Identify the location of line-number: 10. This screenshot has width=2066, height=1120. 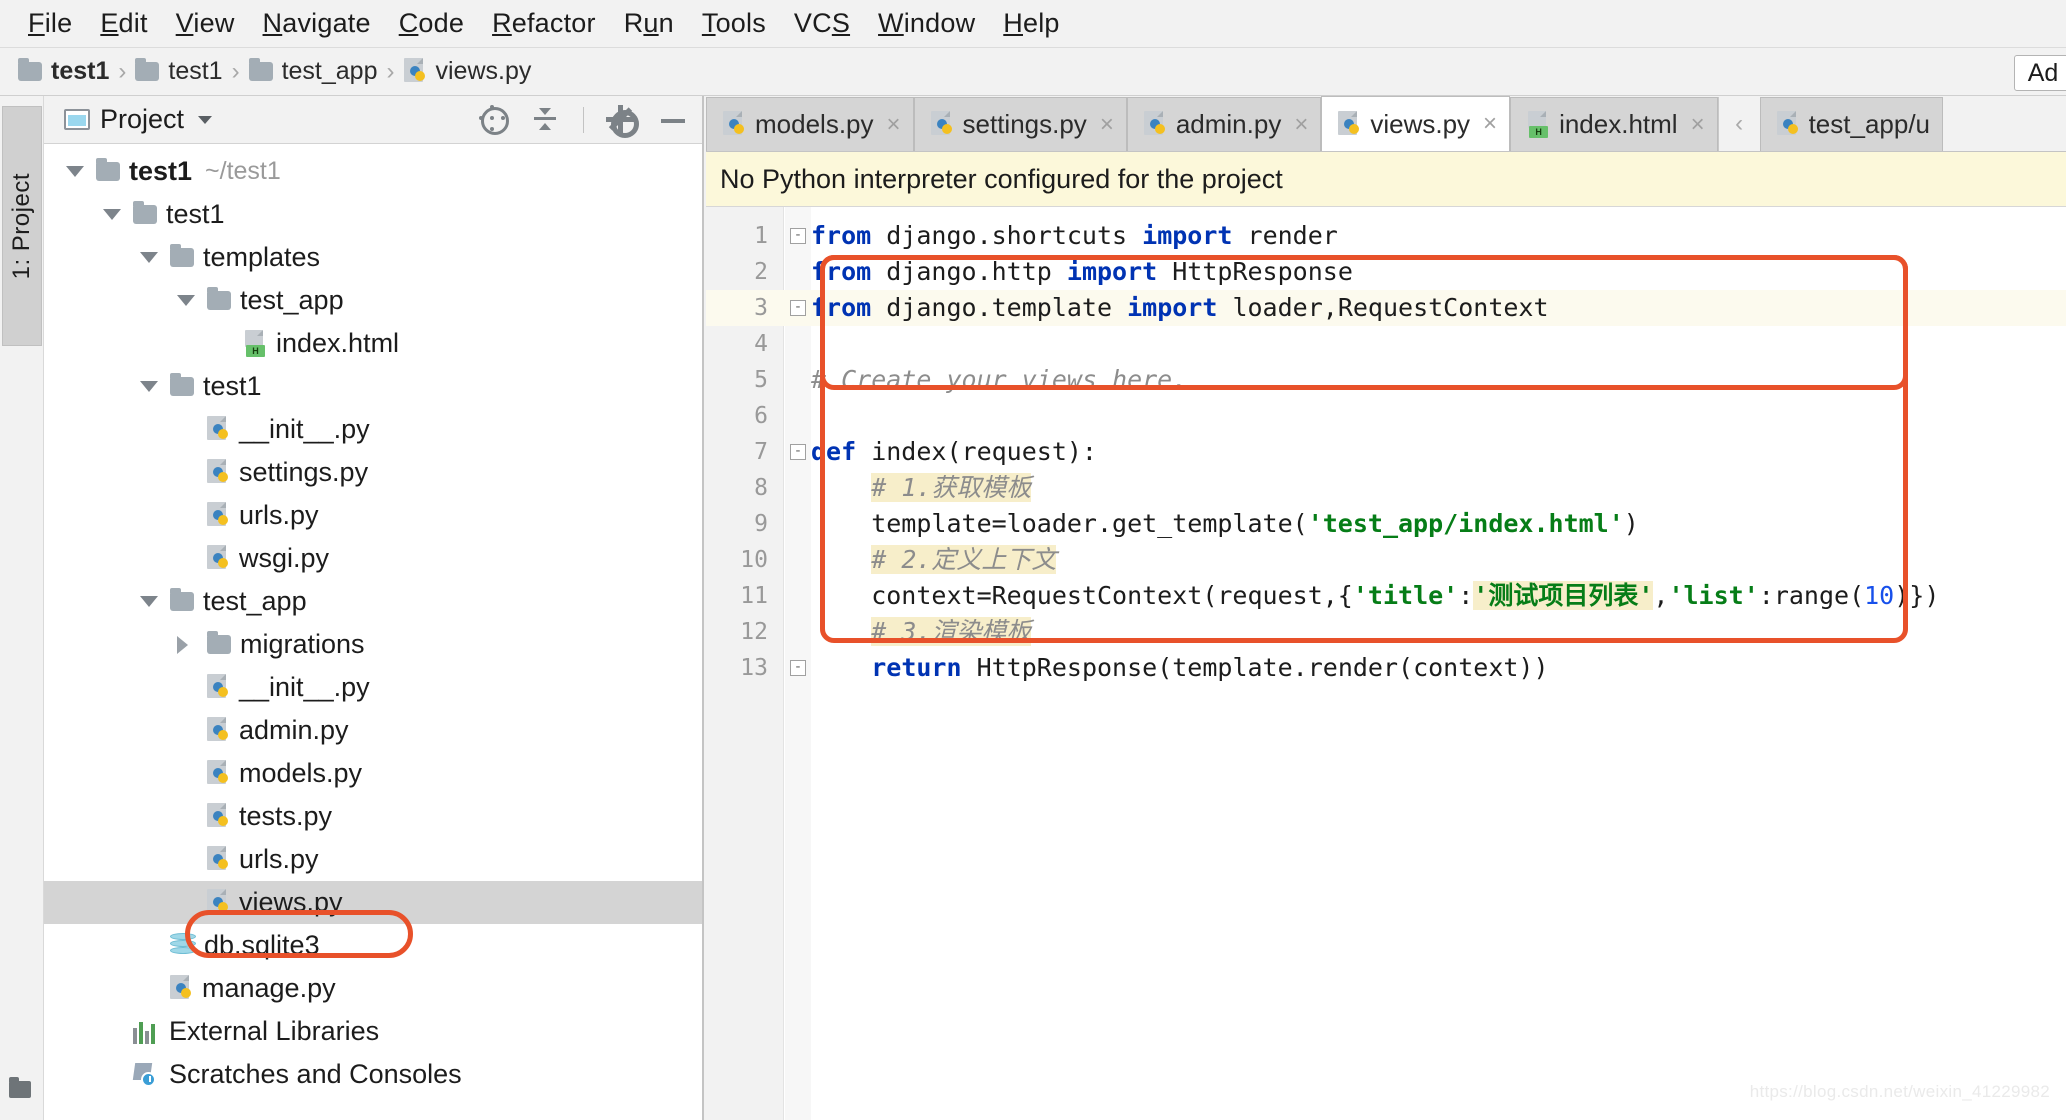
(754, 560).